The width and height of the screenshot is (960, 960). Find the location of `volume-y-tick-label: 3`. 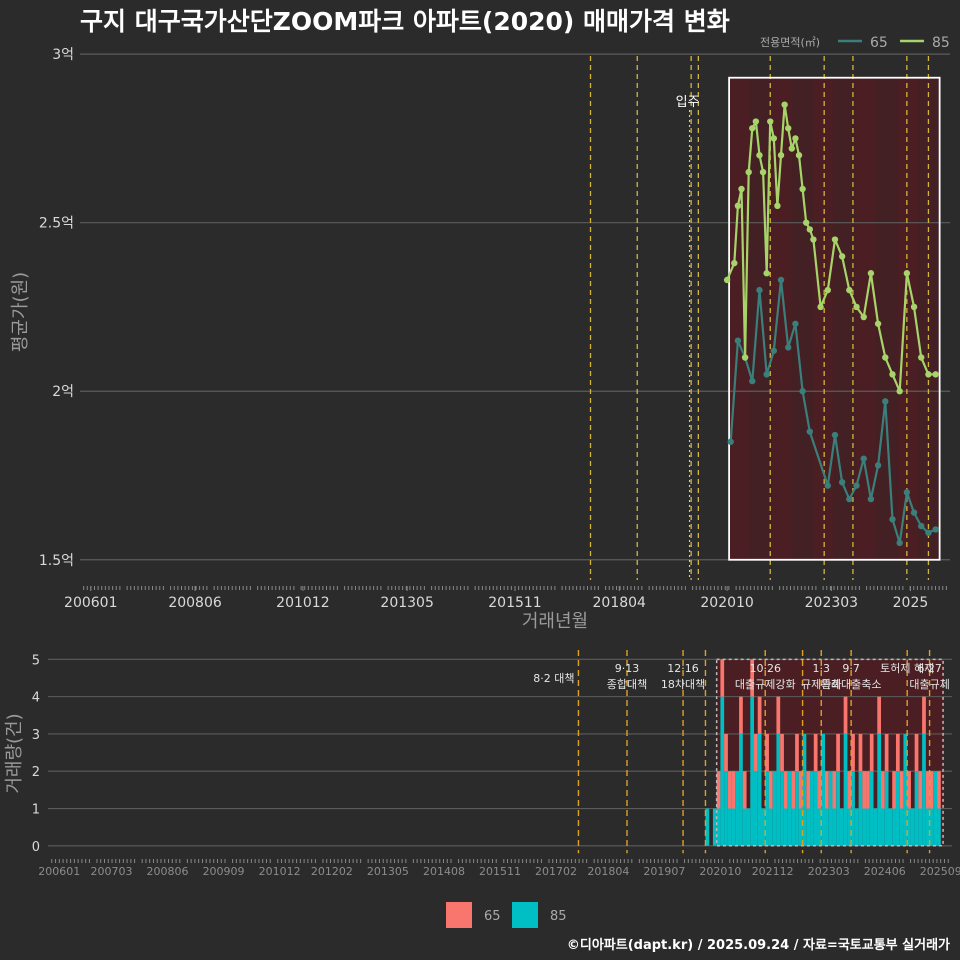

volume-y-tick-label: 3 is located at coordinates (36, 735).